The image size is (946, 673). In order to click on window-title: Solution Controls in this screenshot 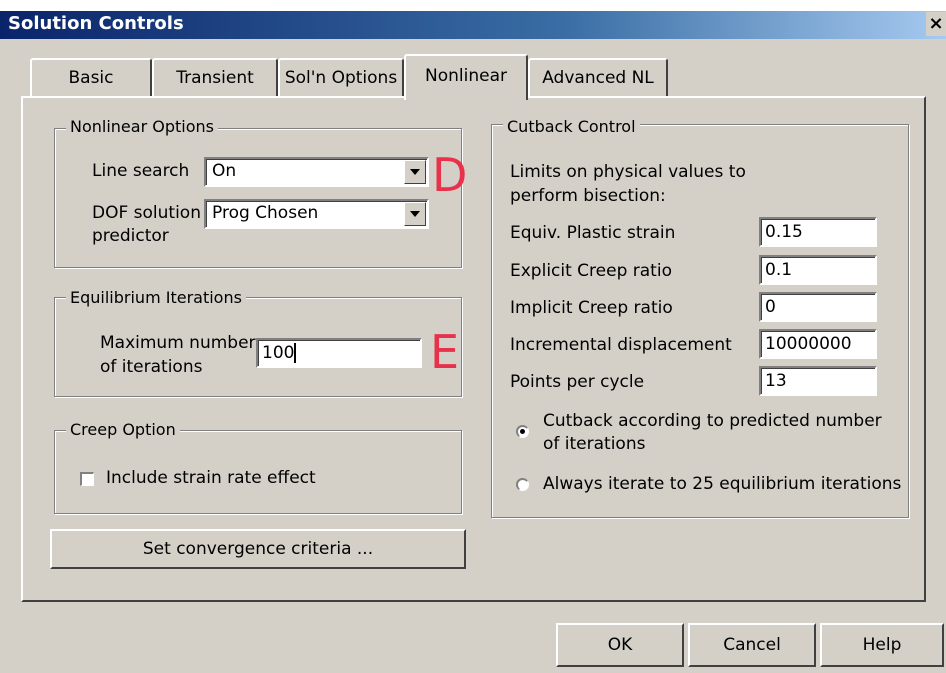, I will do `click(96, 23)`.